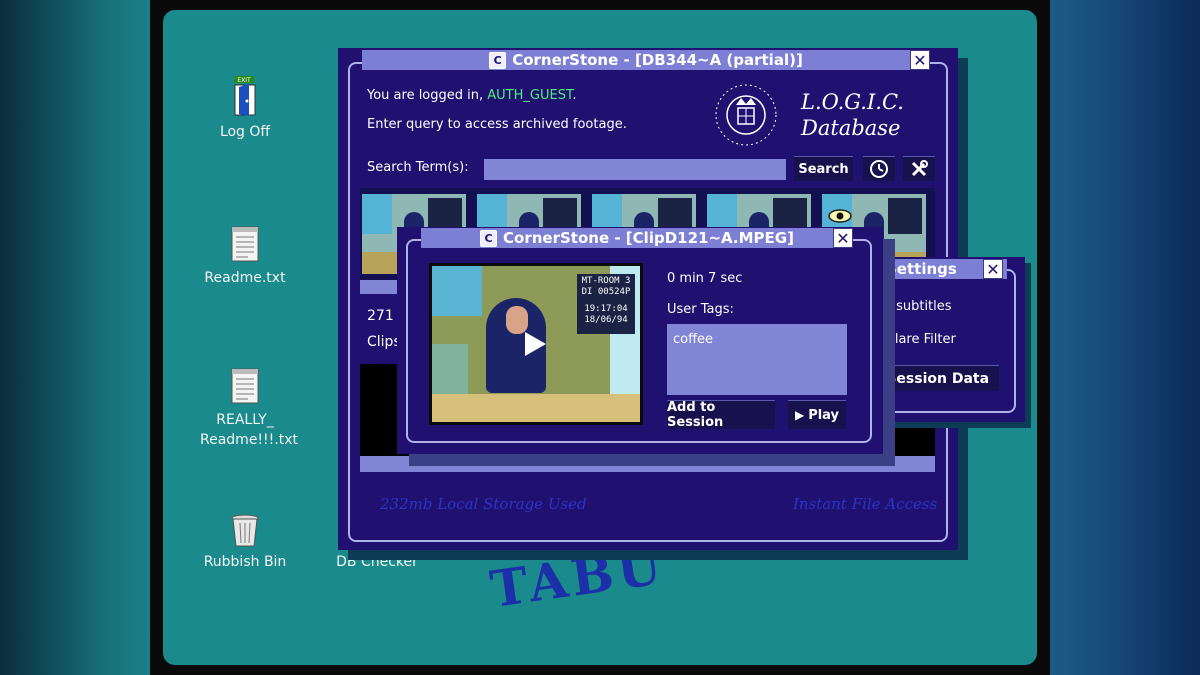 Image resolution: width=1200 pixels, height=675 pixels. Describe the element at coordinates (657, 60) in the screenshot. I see `main-window-title: CornerStone - [DB344~A (partial)]` at that location.